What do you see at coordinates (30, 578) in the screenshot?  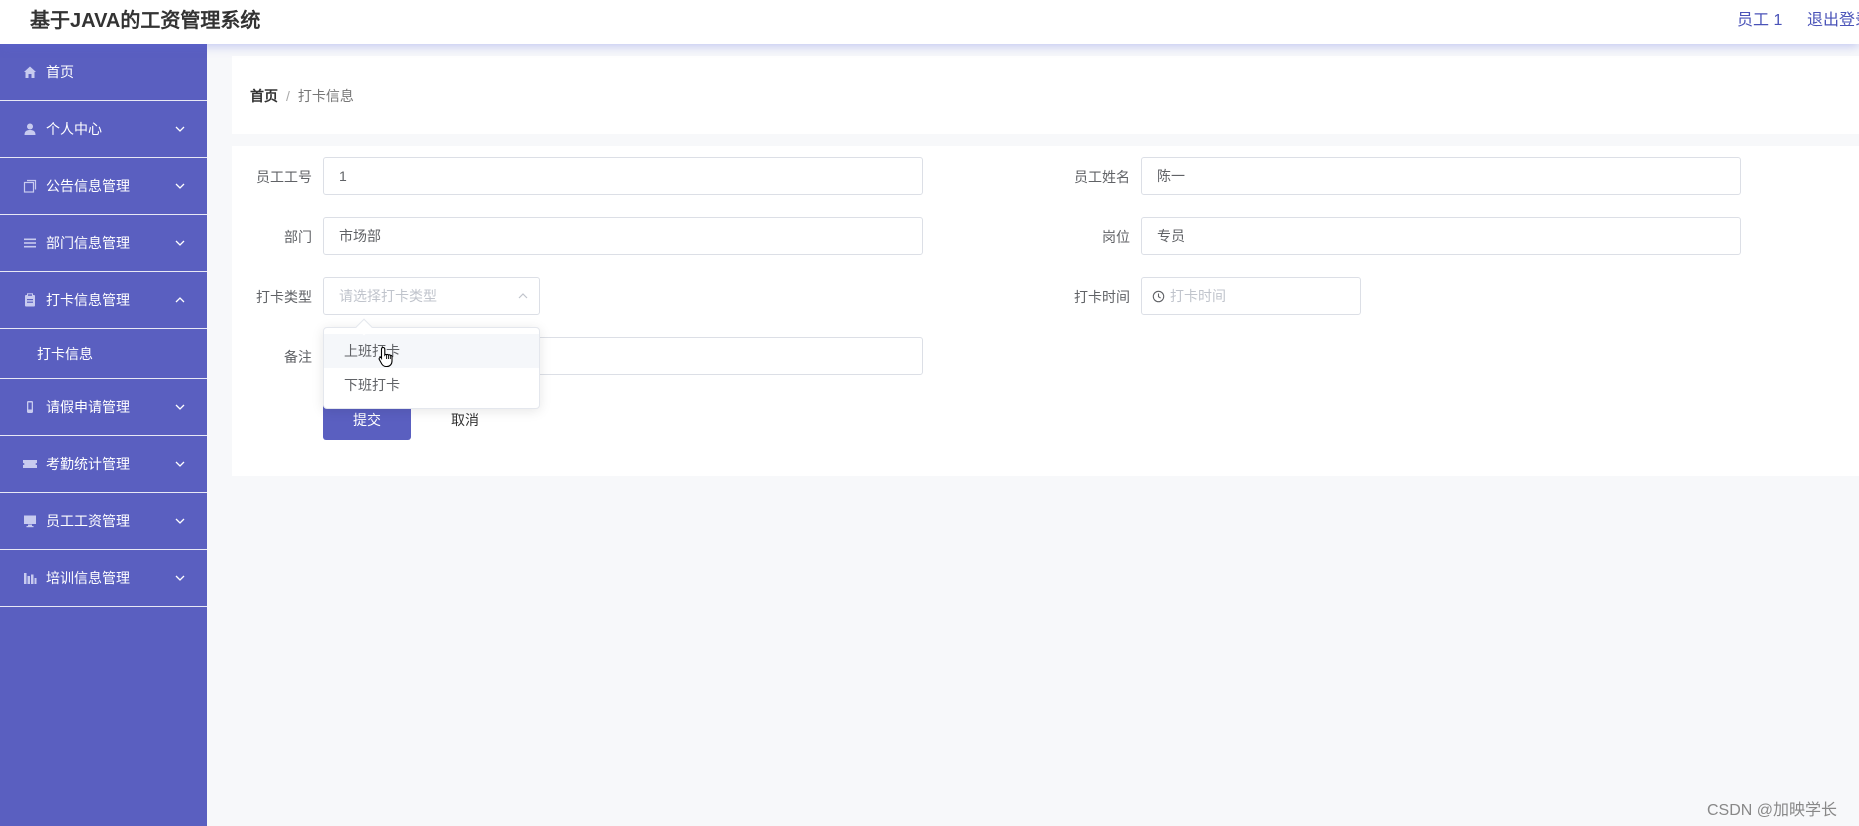 I see `chart-icon` at bounding box center [30, 578].